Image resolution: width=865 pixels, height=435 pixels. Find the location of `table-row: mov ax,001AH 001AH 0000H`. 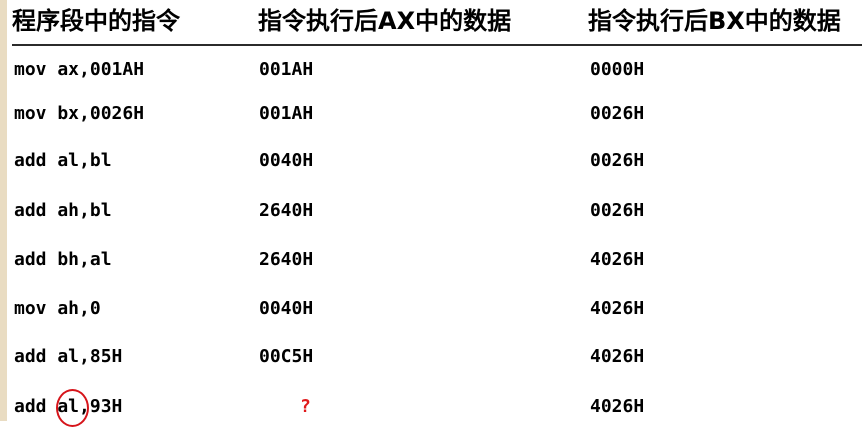

table-row: mov ax,001AH 001AH 0000H is located at coordinates (437, 78).